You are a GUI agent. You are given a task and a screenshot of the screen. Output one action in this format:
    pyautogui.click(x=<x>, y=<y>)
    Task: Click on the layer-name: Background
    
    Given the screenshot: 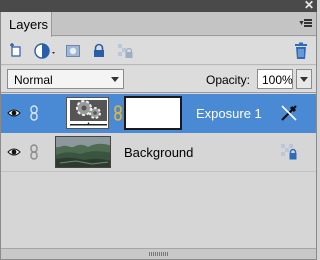 What is the action you would take?
    pyautogui.click(x=158, y=152)
    